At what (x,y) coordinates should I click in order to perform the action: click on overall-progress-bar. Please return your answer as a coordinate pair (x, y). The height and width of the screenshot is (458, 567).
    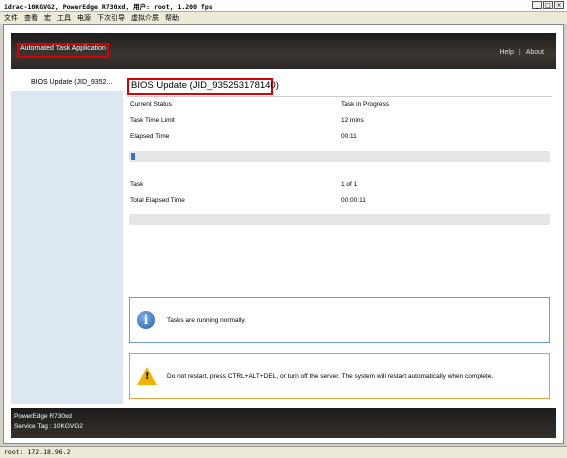
    Looking at the image, I should click on (339, 219).